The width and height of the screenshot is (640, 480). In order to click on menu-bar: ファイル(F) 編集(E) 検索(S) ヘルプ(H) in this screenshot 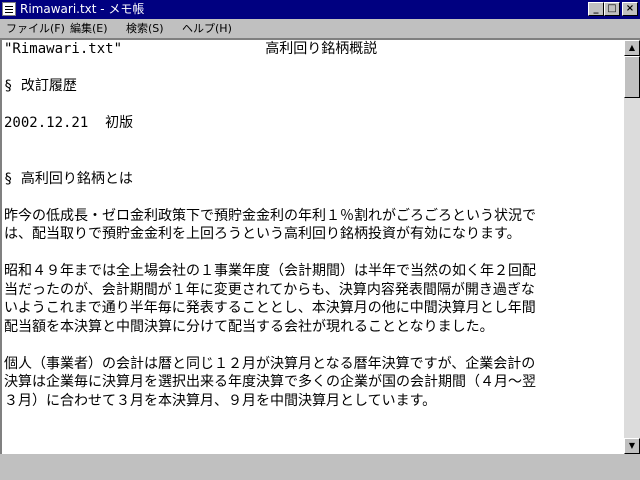, I will do `click(320, 28)`.